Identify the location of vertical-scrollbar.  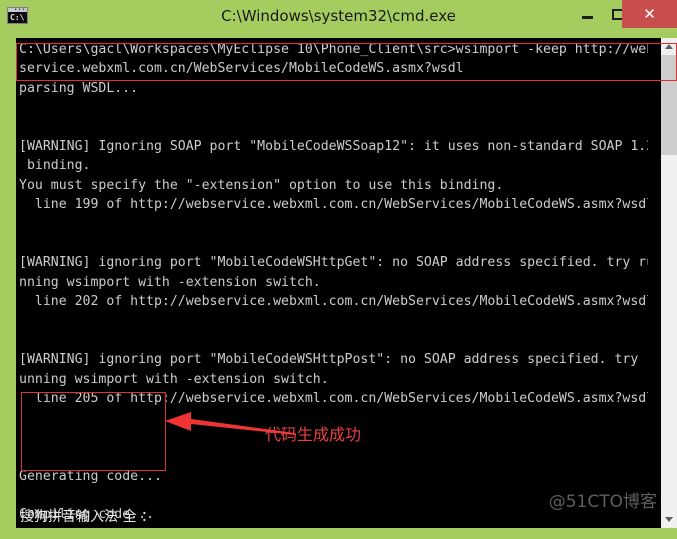
(669, 283).